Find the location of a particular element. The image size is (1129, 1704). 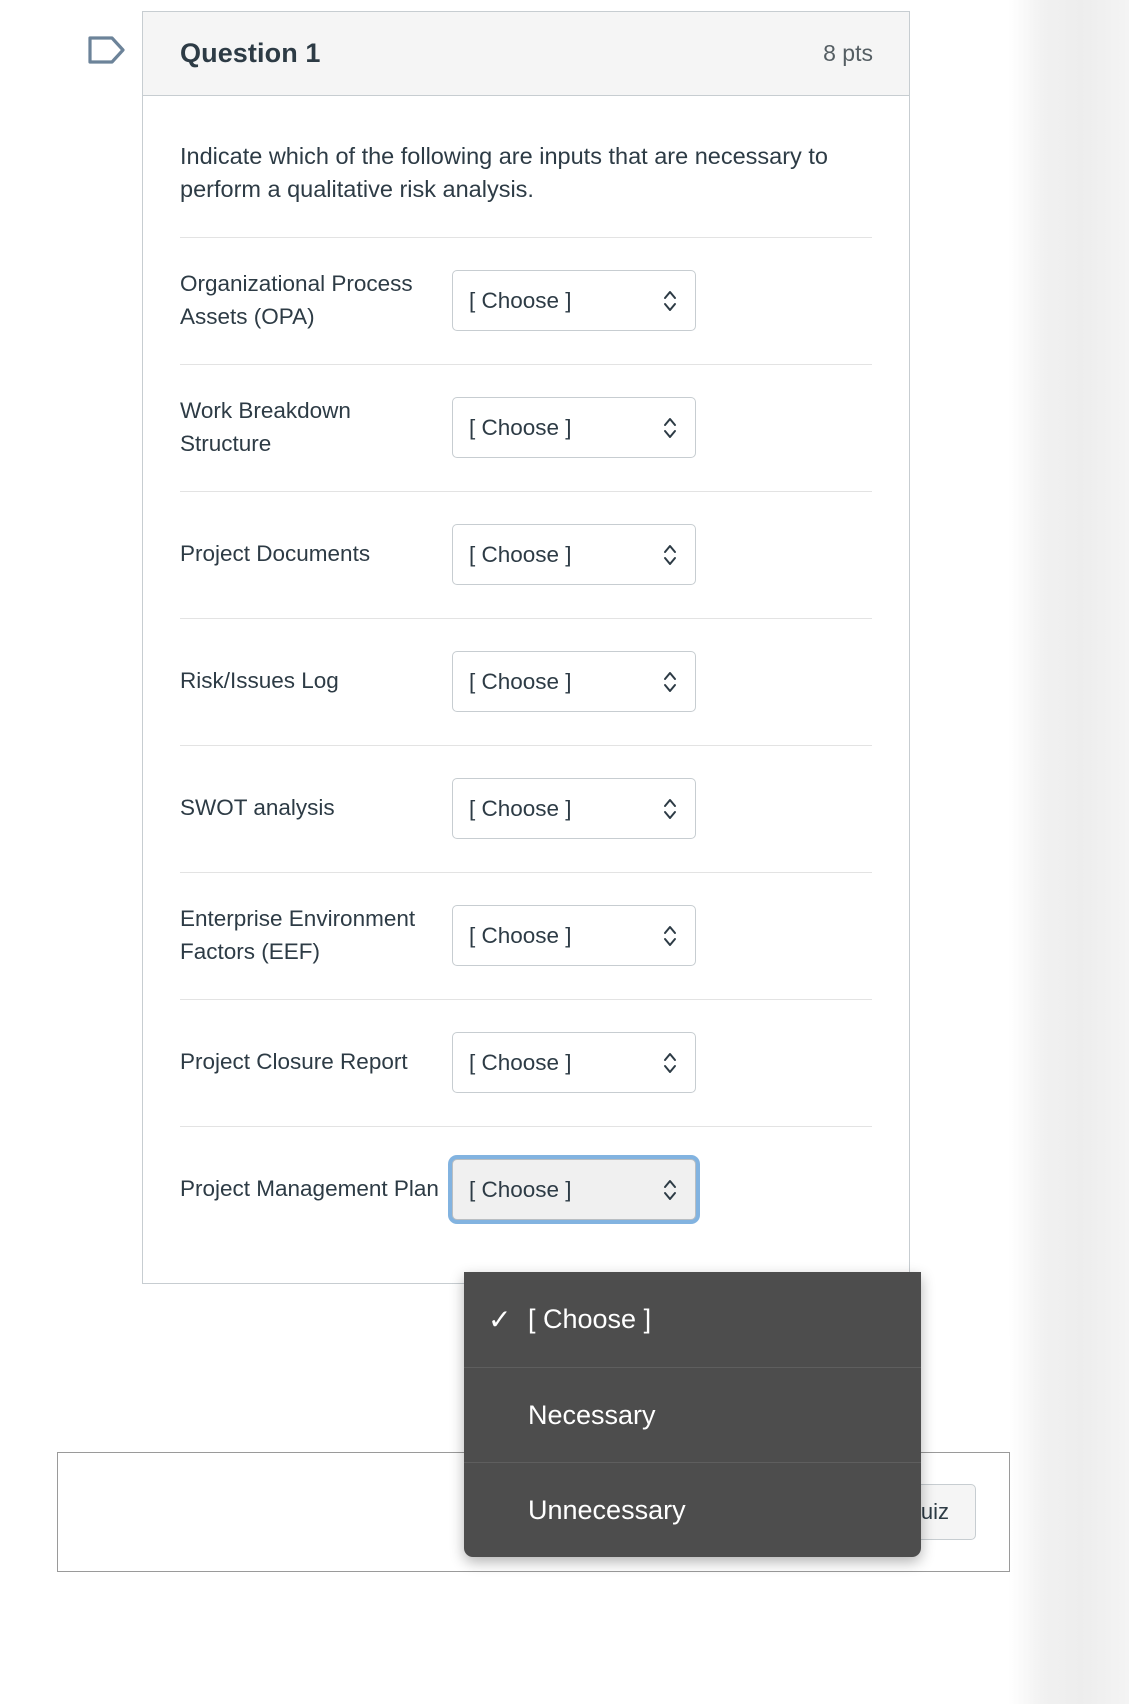

question-header: Question 1 8 pts is located at coordinates (526, 54).